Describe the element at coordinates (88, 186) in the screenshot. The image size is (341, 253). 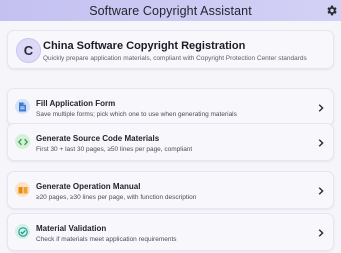
I see `menu-item-title: Generate Operation Manual` at that location.